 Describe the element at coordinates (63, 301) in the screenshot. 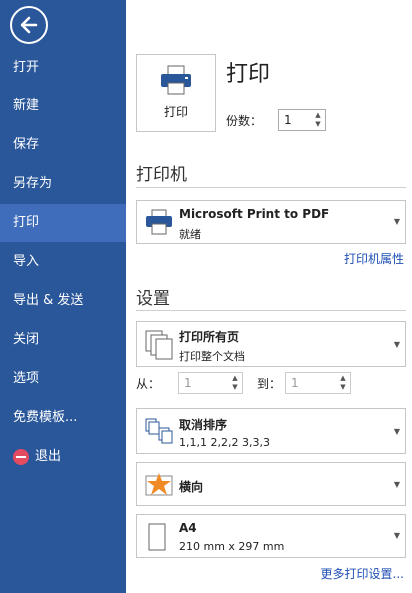

I see `sidebar-item-export-send: 导出 & 发送` at that location.